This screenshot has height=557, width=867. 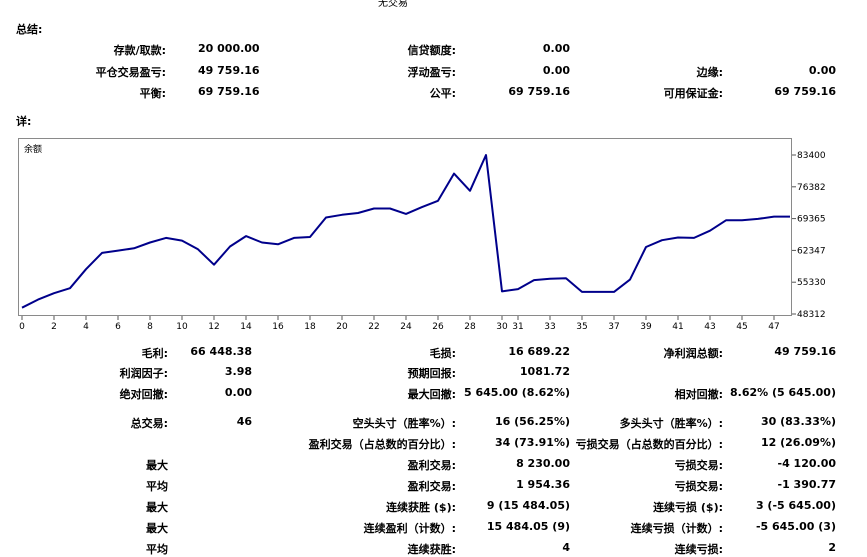 What do you see at coordinates (118, 327) in the screenshot?
I see `x-tick-label: 6` at bounding box center [118, 327].